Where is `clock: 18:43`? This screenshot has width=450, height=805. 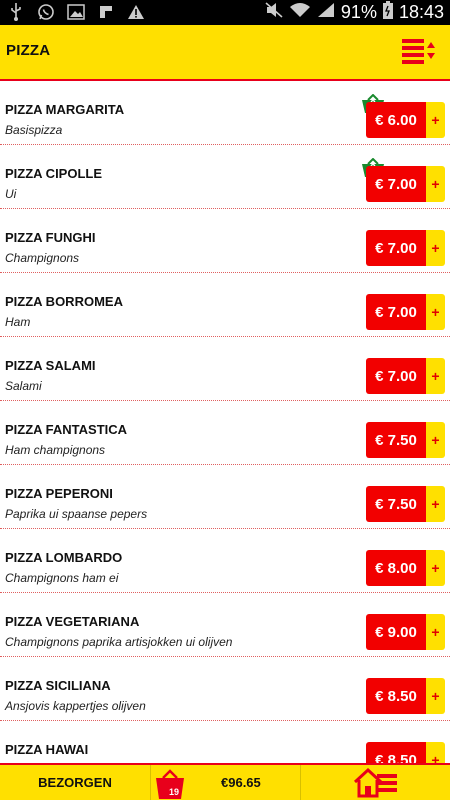 clock: 18:43 is located at coordinates (421, 12).